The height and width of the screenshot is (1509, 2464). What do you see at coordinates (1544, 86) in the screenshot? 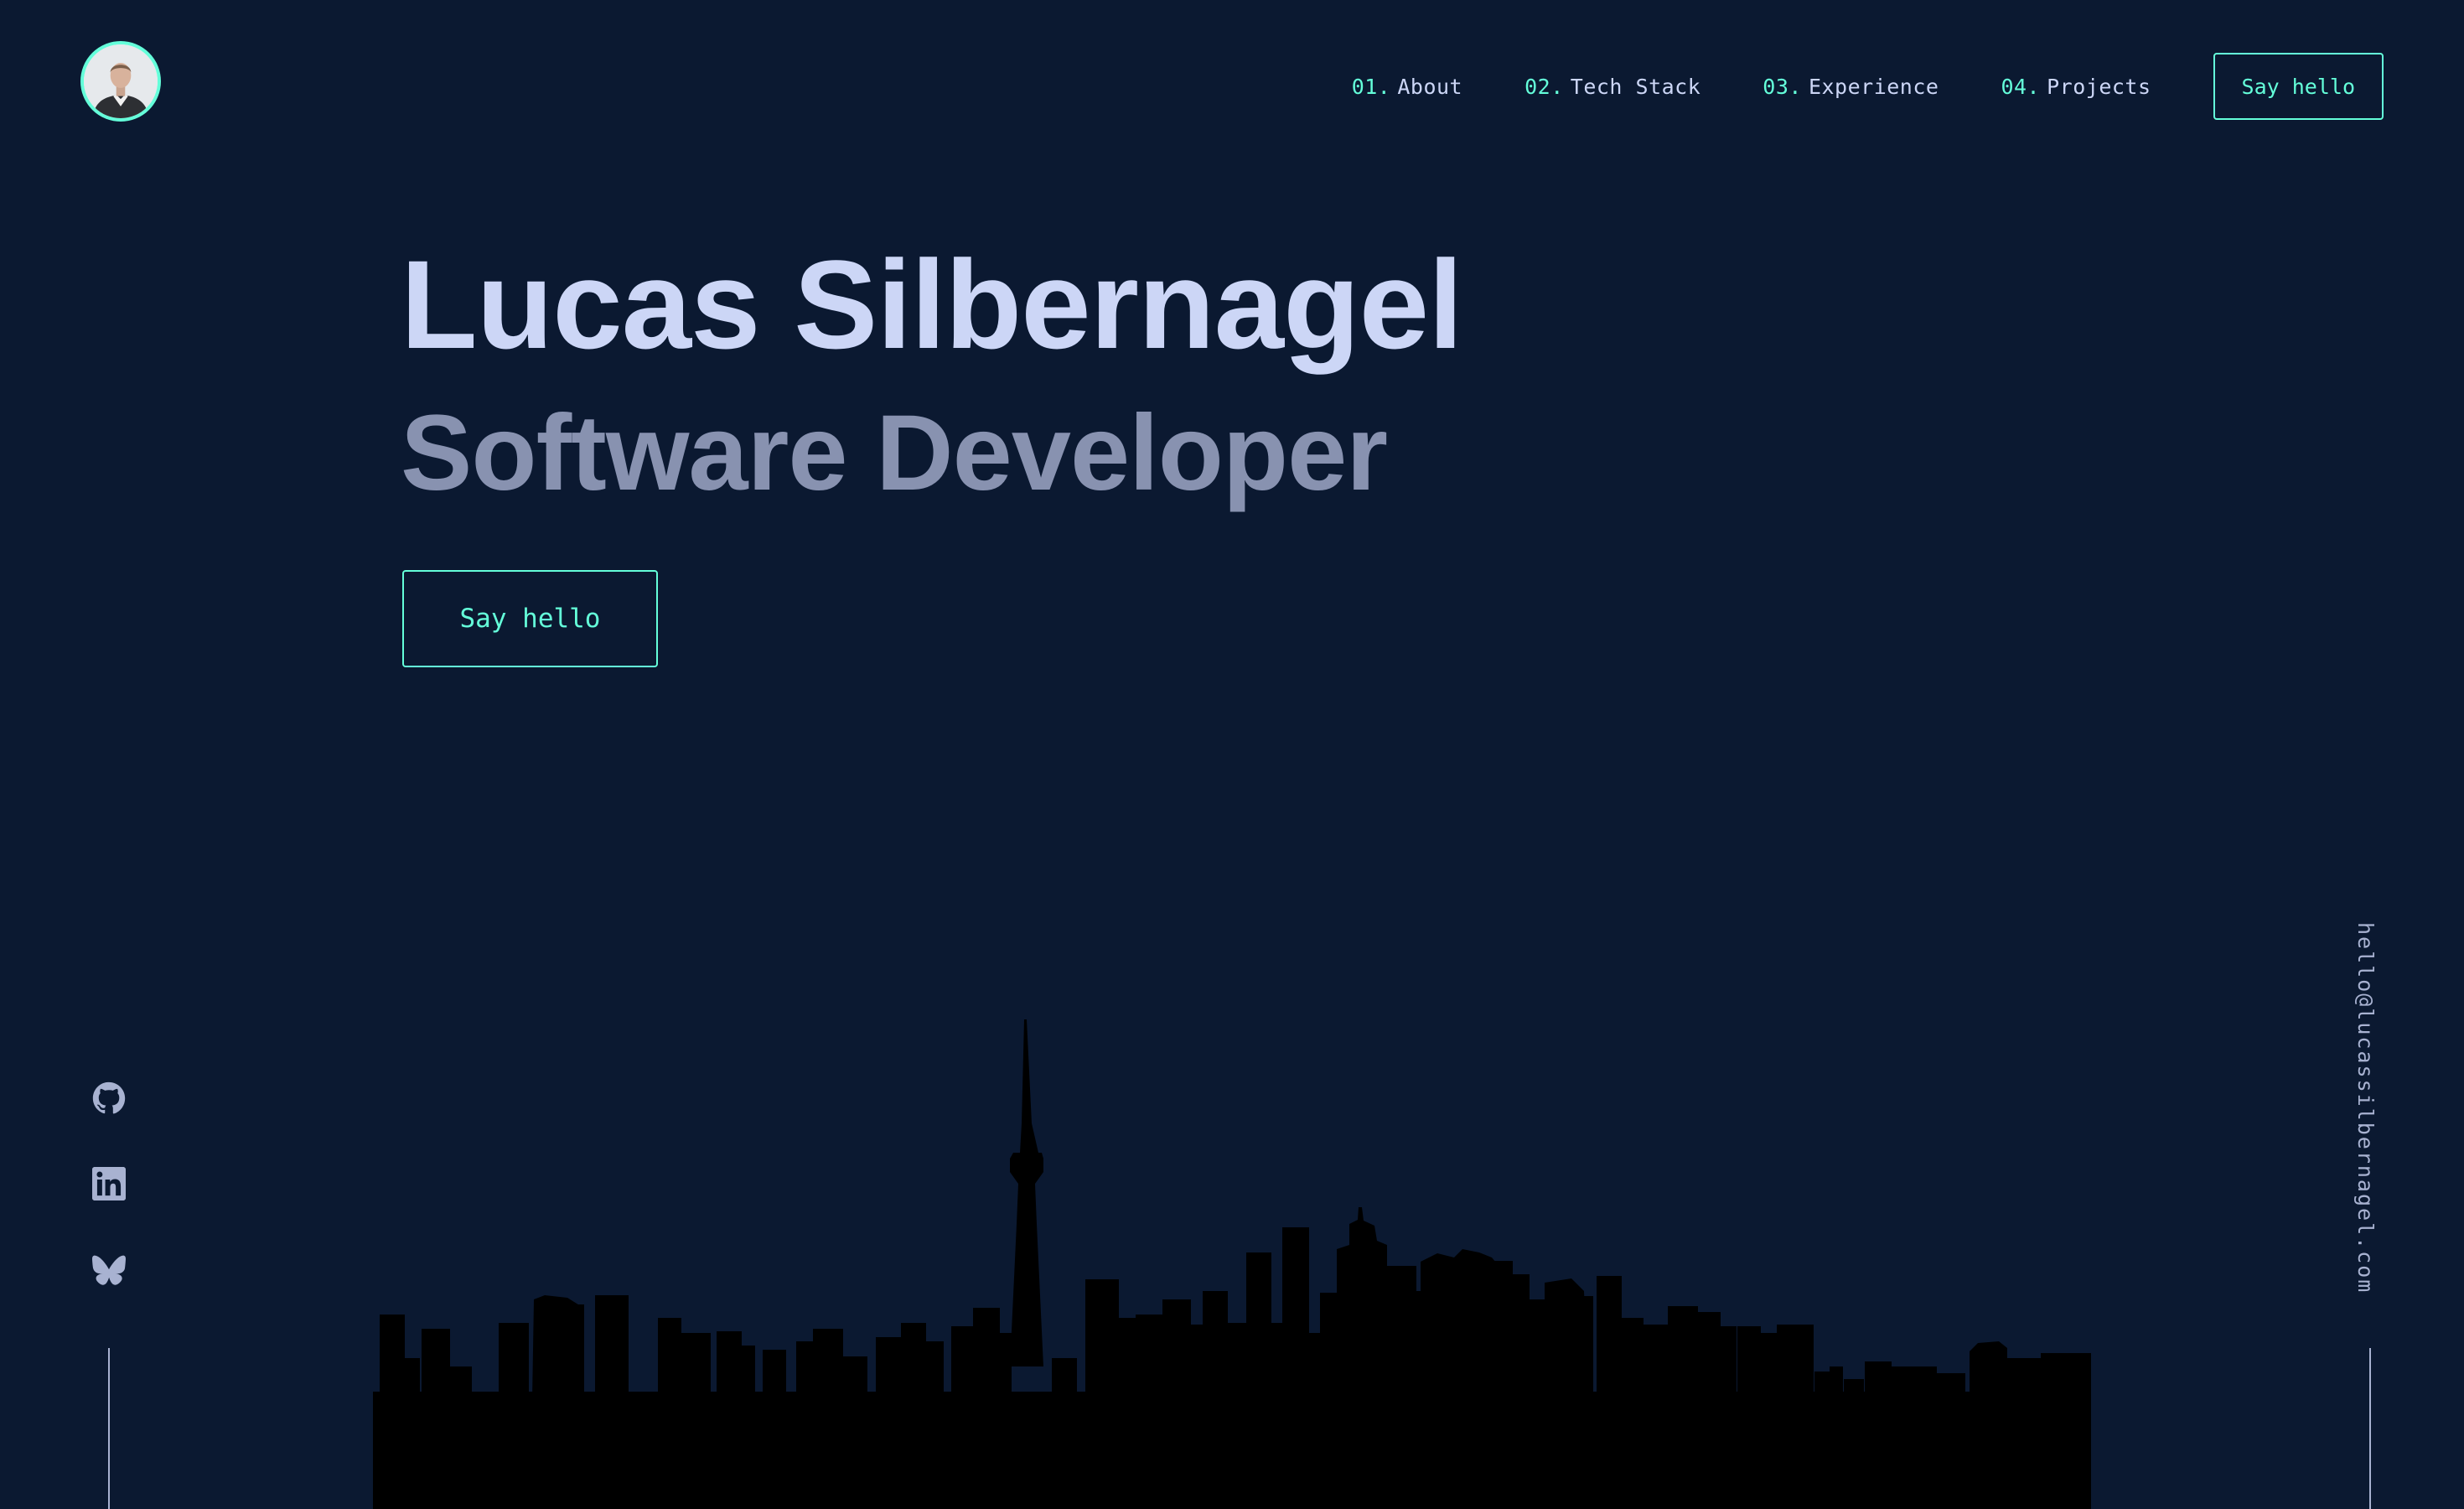
I see `nav-number: 02.` at bounding box center [1544, 86].